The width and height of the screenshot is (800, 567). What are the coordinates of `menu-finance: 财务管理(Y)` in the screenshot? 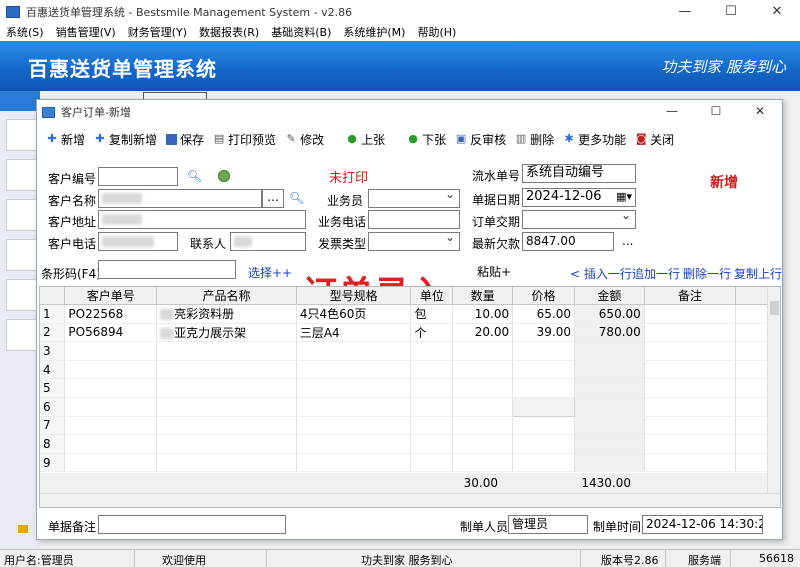 It's located at (157, 32).